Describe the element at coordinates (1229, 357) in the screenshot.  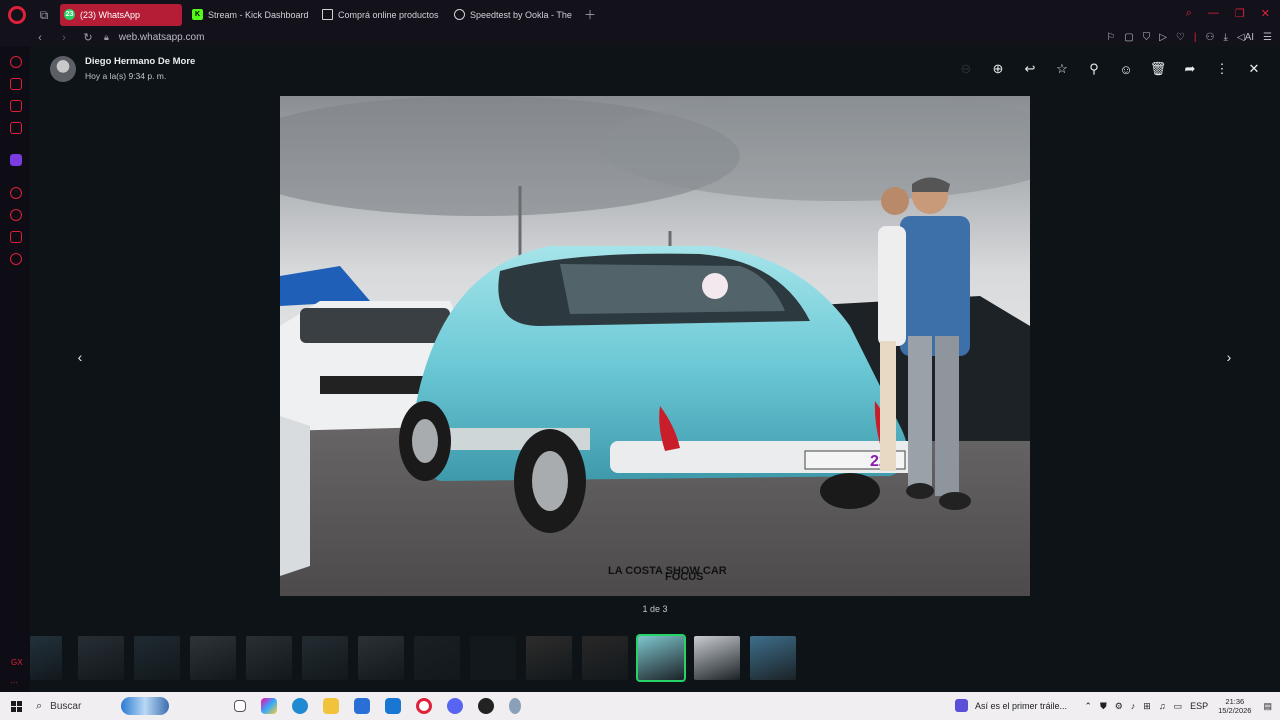
I see `next-media-icon: ›` at that location.